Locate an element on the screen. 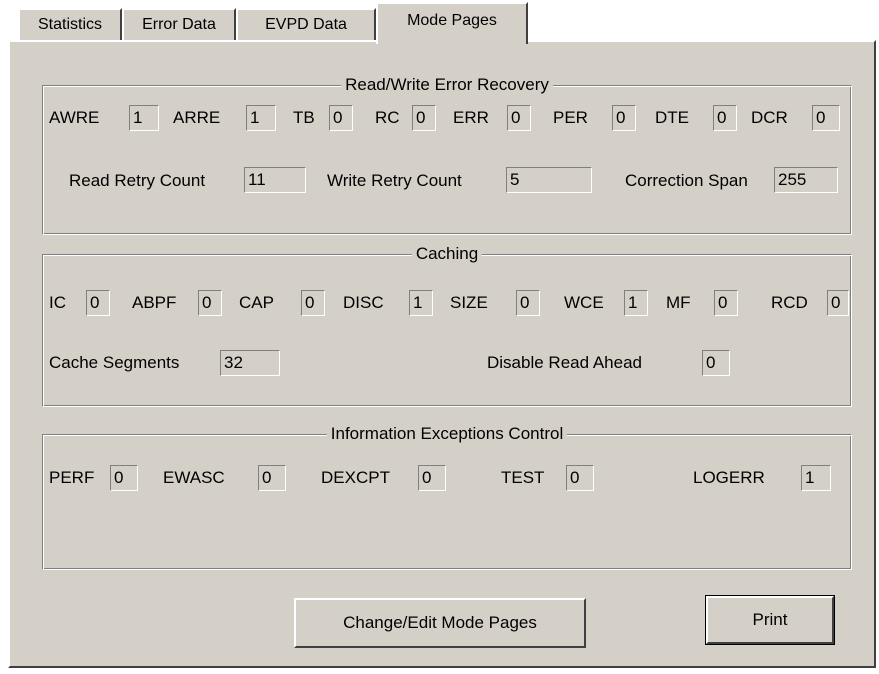 The image size is (879, 674). logerr-label: LOGERR is located at coordinates (729, 477).